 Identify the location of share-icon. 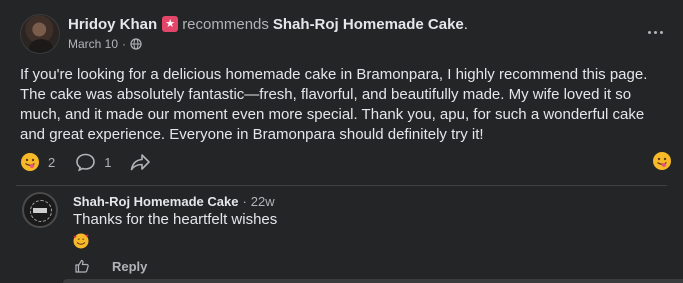
(141, 162).